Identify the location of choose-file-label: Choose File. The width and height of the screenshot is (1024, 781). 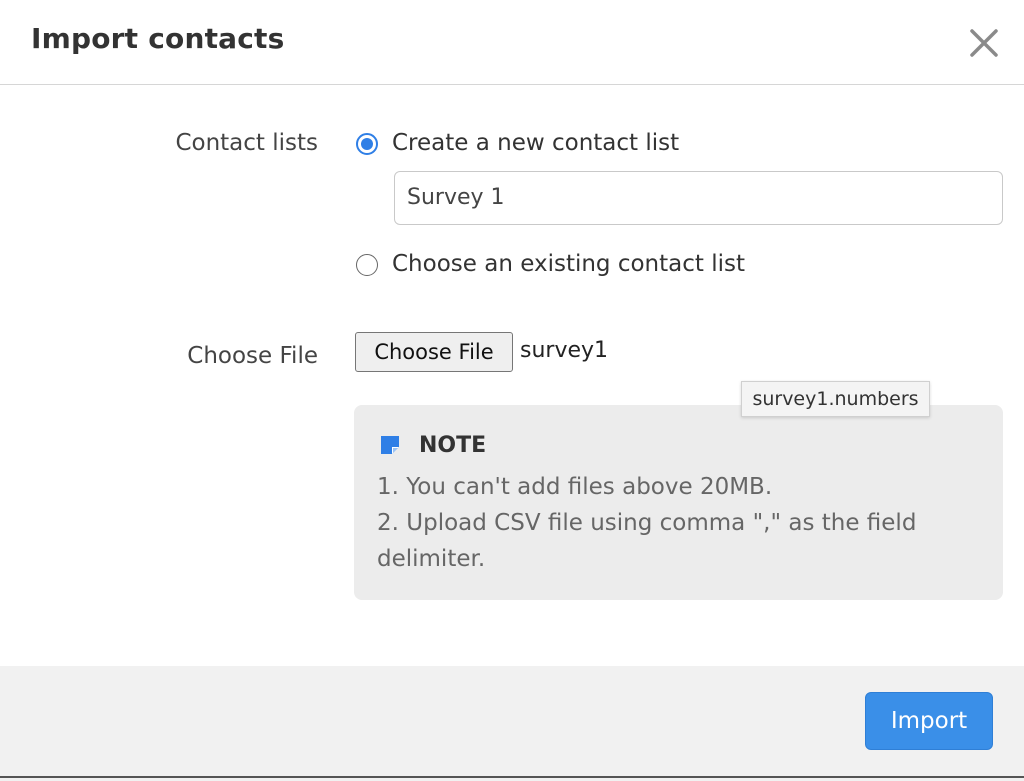
(252, 356).